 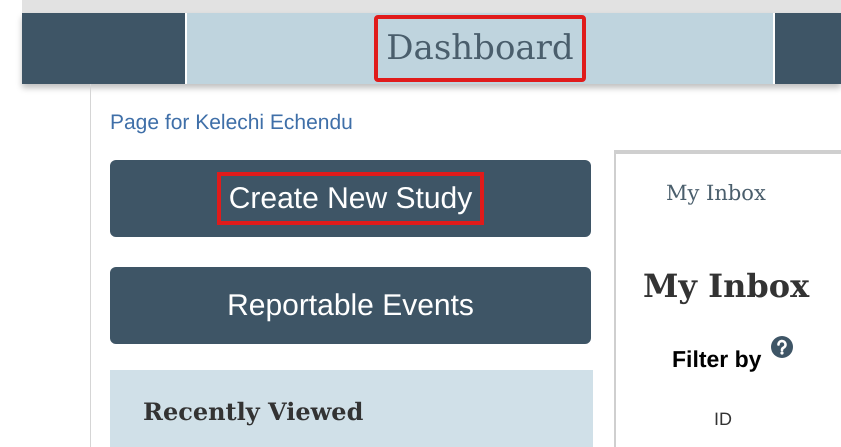 I want to click on dashboard-tab: Dashboard, so click(x=480, y=48).